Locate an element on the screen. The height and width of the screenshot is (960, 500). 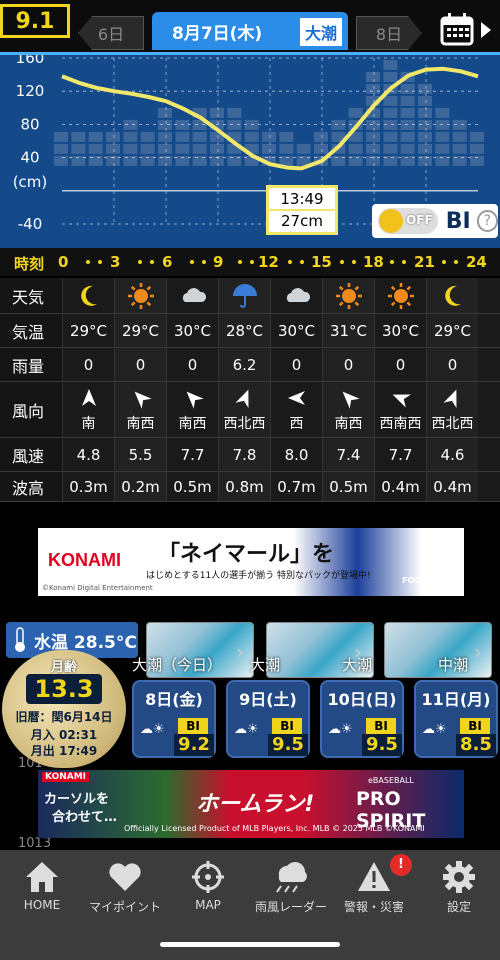
wave-cell: 0.7m is located at coordinates (296, 486).